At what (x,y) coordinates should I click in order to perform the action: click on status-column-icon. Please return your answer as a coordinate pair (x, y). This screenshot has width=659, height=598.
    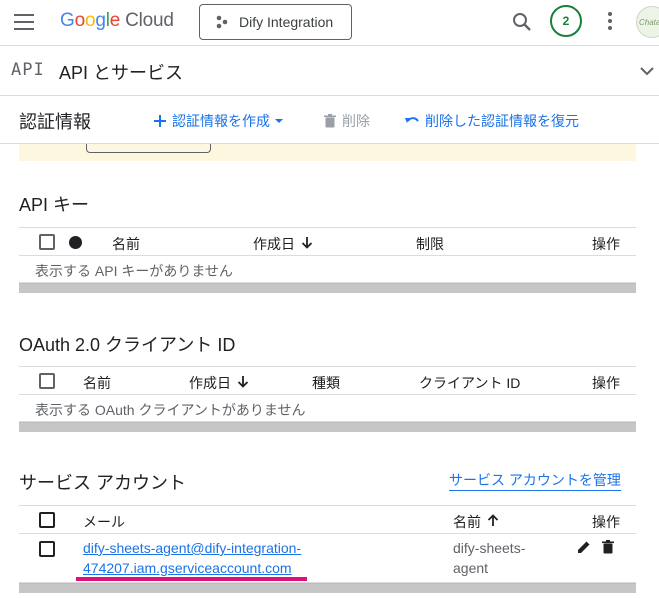
    Looking at the image, I should click on (75, 242).